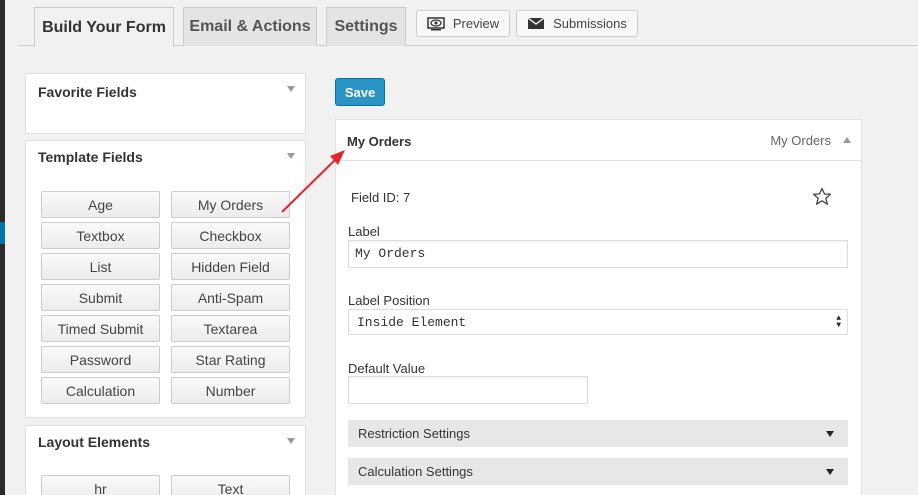 The height and width of the screenshot is (495, 918). I want to click on preview-label: Preview, so click(476, 23).